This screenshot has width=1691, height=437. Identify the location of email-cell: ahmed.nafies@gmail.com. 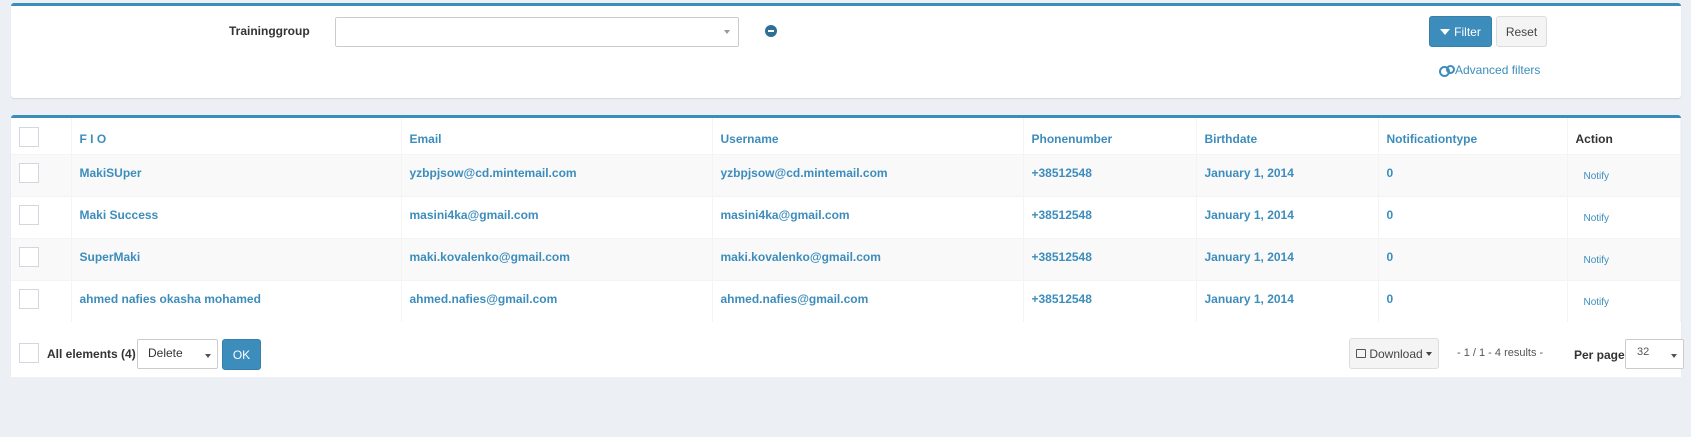
(557, 300).